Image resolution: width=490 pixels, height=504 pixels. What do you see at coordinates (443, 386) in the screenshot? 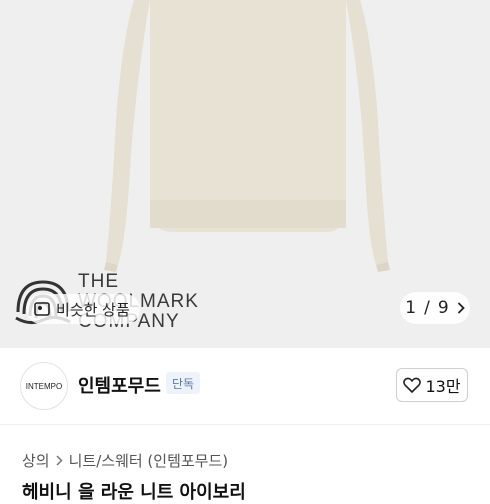
I see `like-count: 13만` at bounding box center [443, 386].